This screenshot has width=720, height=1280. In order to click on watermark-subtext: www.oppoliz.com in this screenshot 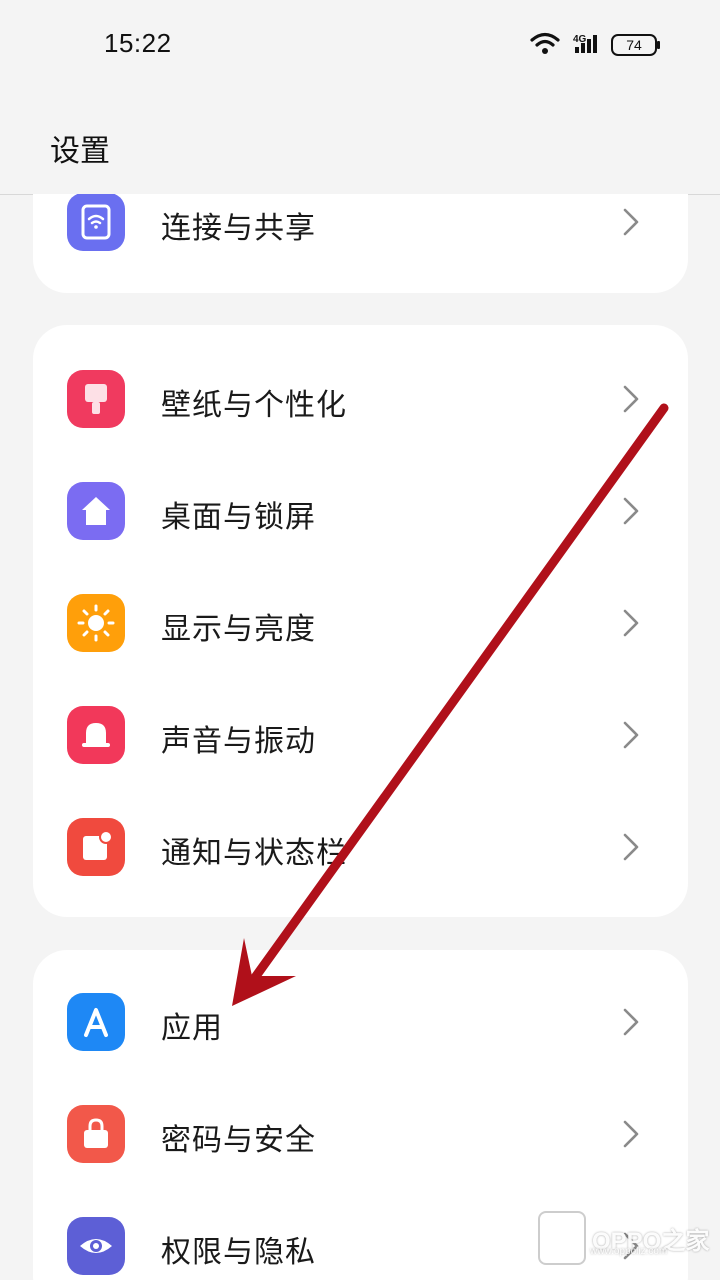, I will do `click(629, 1251)`.